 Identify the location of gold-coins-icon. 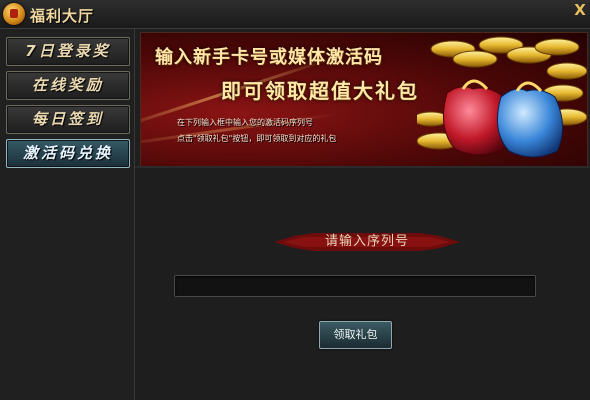
(502, 97).